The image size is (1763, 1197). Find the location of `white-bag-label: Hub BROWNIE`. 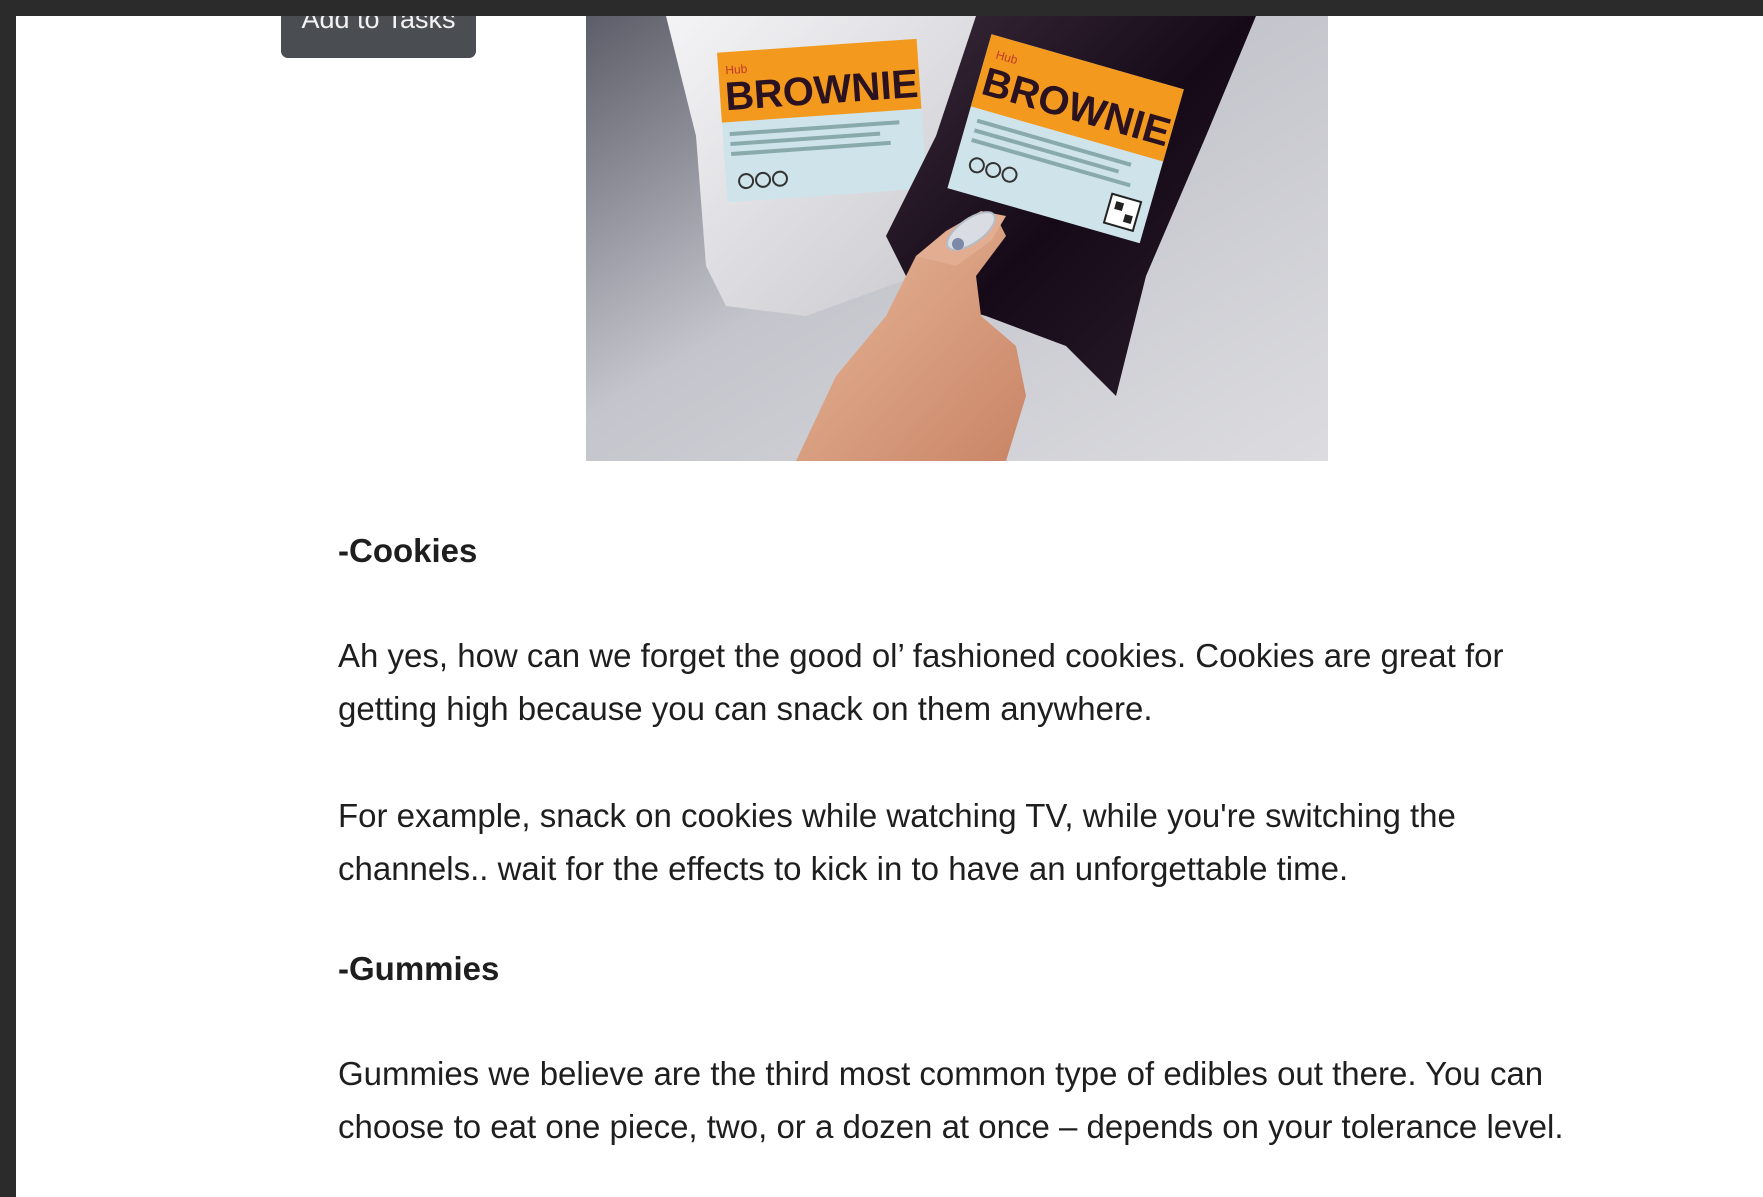

white-bag-label: Hub BROWNIE is located at coordinates (822, 120).